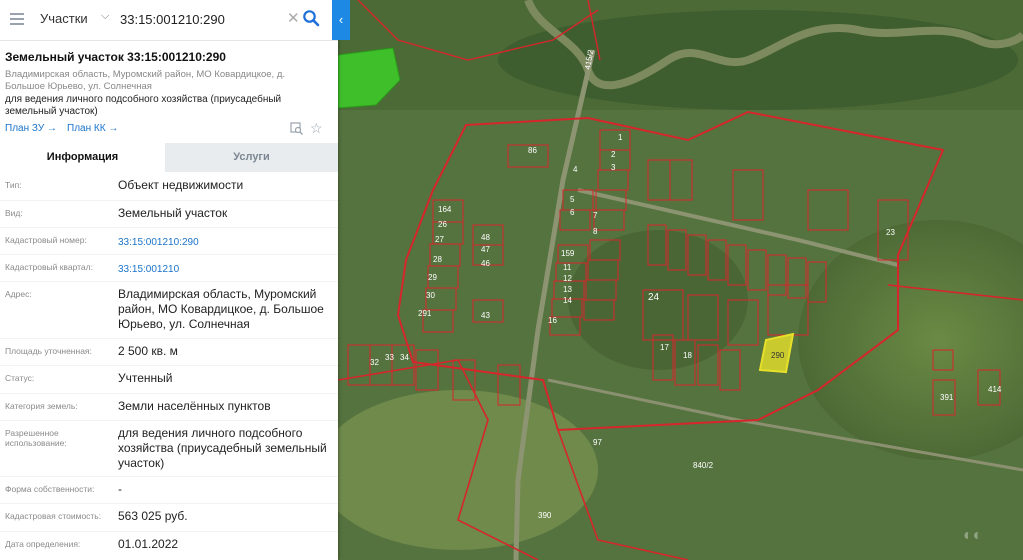 This screenshot has width=1023, height=560. Describe the element at coordinates (890, 232) in the screenshot. I see `map-label: 23` at that location.